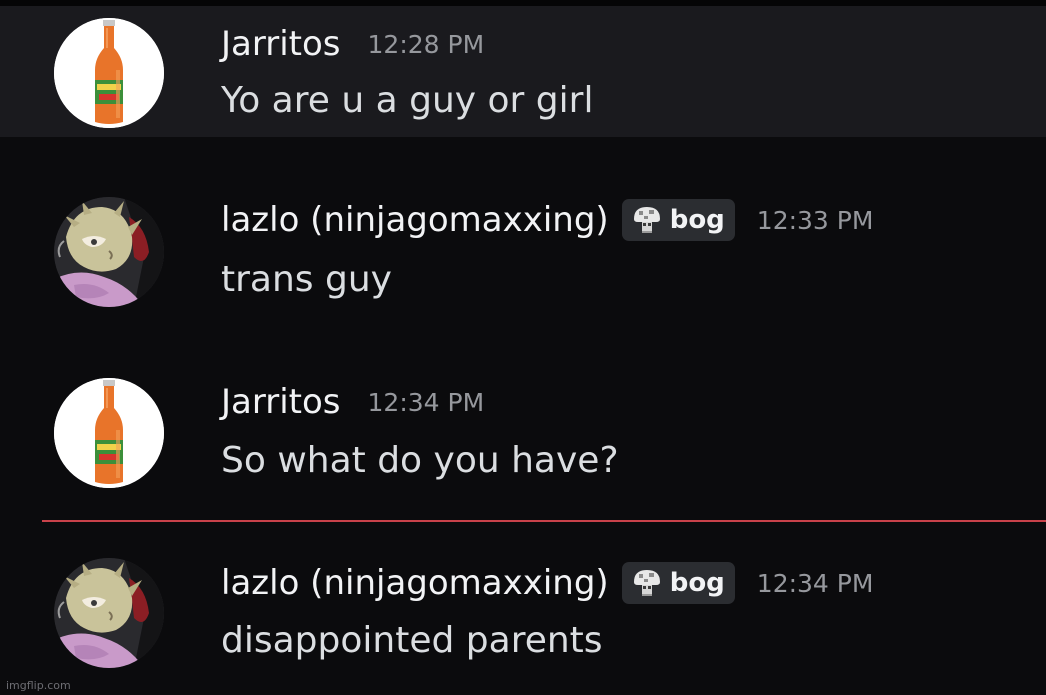  I want to click on new-messages-divider, so click(544, 521).